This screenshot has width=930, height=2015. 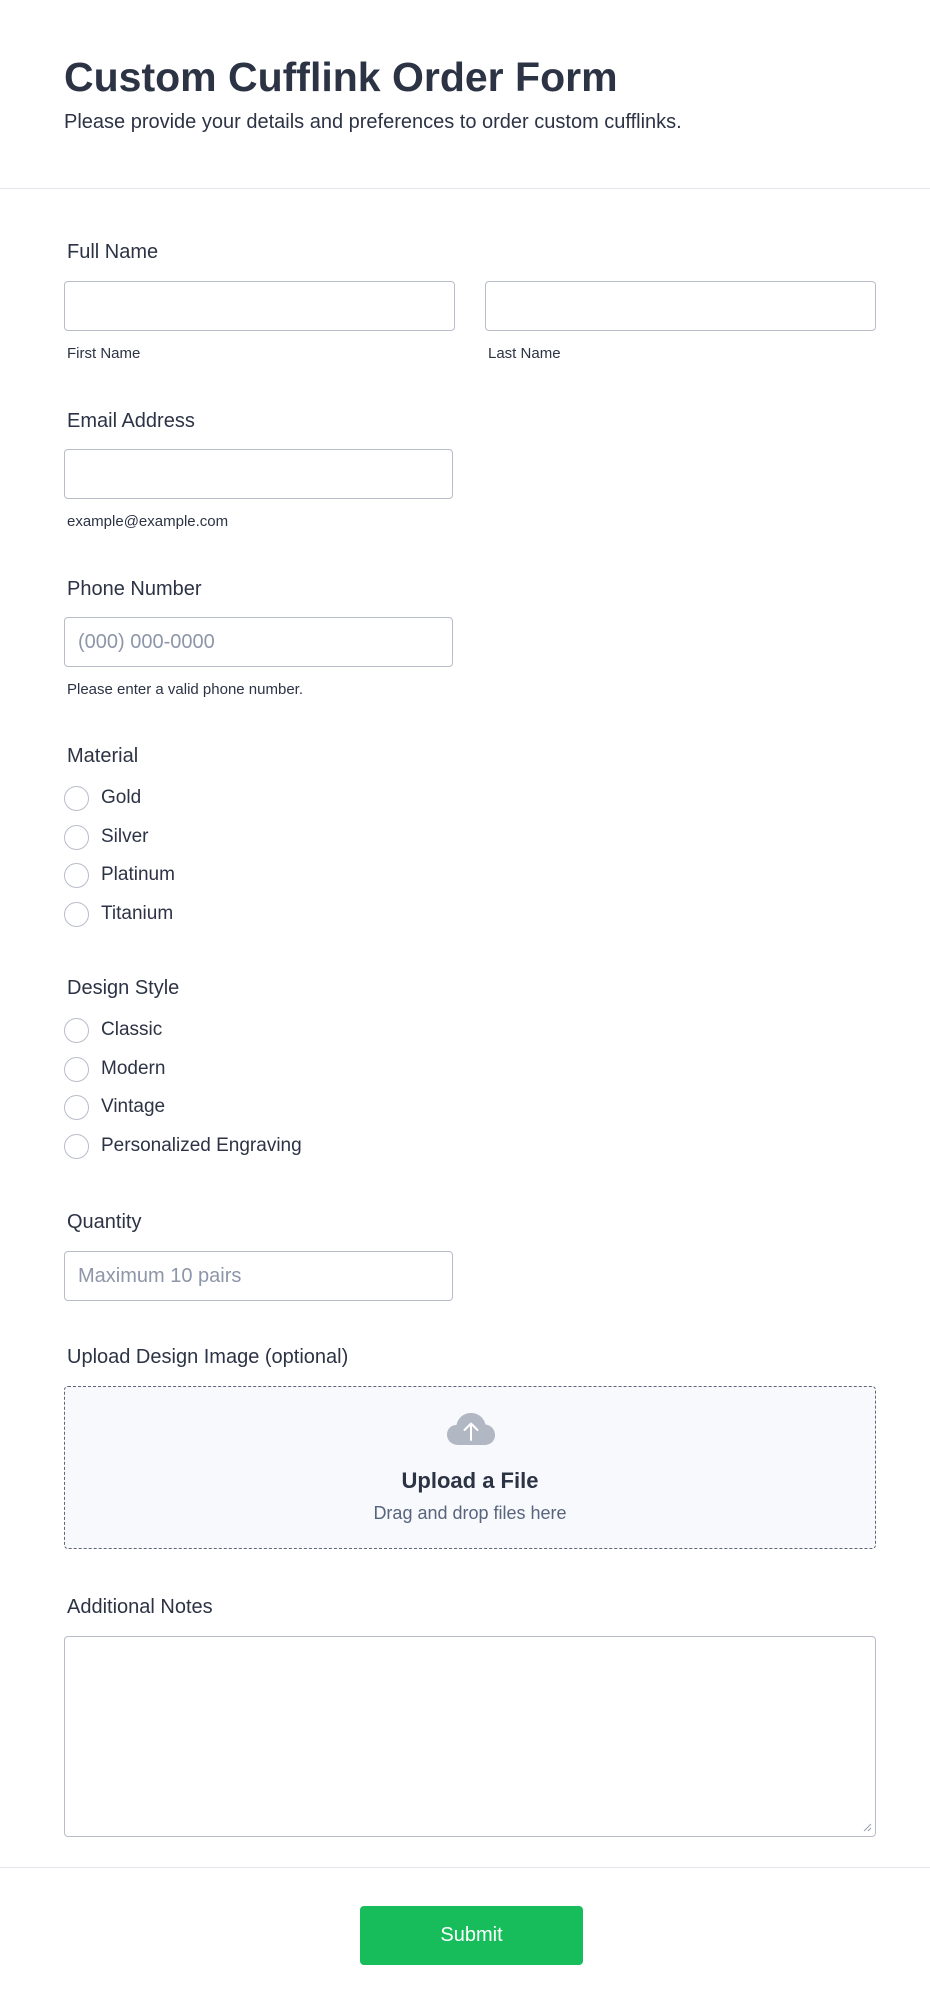 I want to click on notes-textarea, so click(x=470, y=1736).